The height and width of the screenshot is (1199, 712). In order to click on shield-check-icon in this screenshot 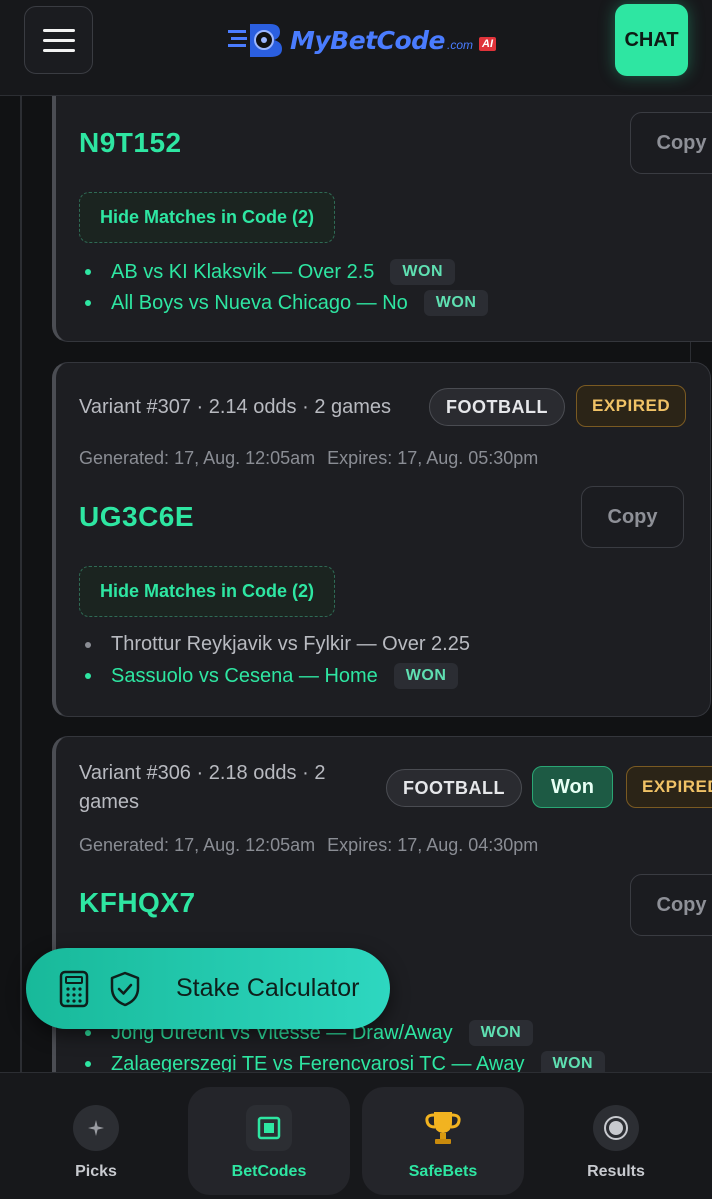, I will do `click(125, 988)`.